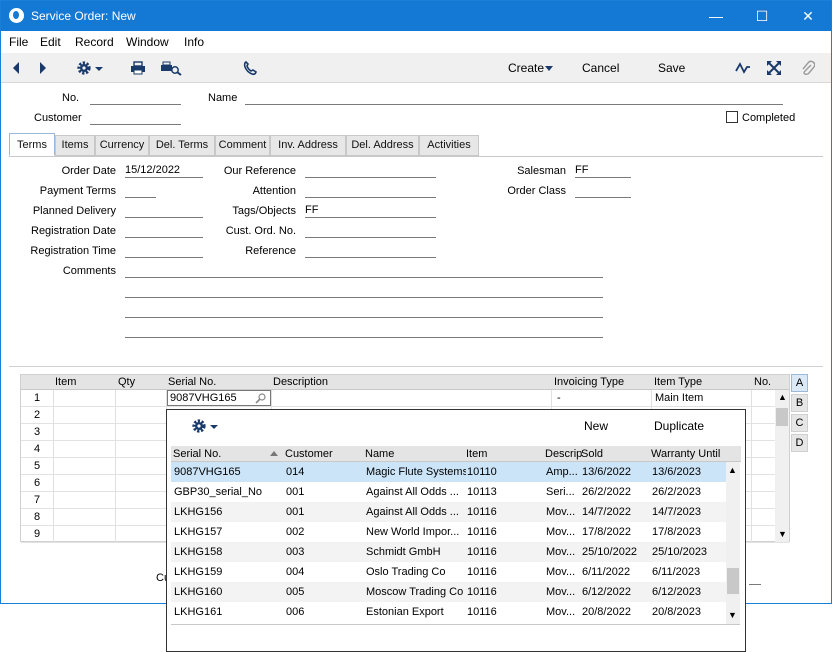 The image size is (832, 652). Describe the element at coordinates (197, 454) in the screenshot. I see `popup-col-serial-no: Serial No.` at that location.